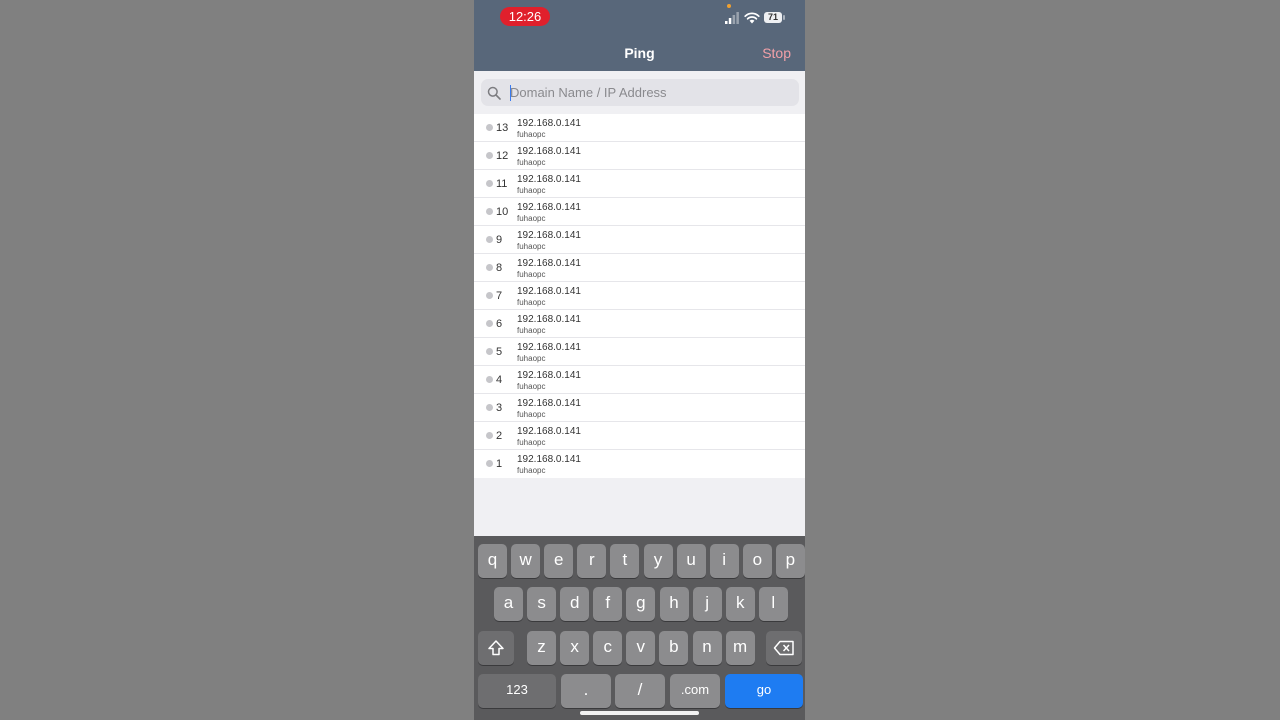 This screenshot has height=720, width=1280. I want to click on key-d: d, so click(575, 604).